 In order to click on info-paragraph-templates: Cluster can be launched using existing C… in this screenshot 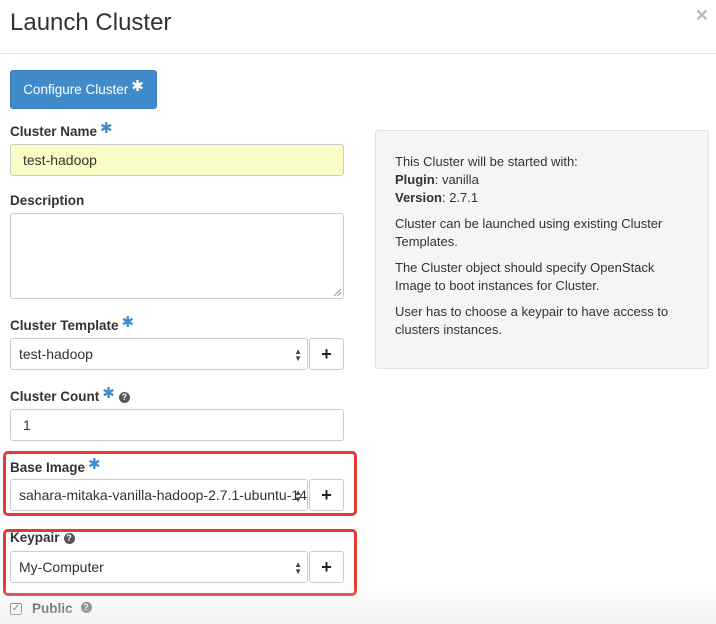, I will do `click(529, 232)`.